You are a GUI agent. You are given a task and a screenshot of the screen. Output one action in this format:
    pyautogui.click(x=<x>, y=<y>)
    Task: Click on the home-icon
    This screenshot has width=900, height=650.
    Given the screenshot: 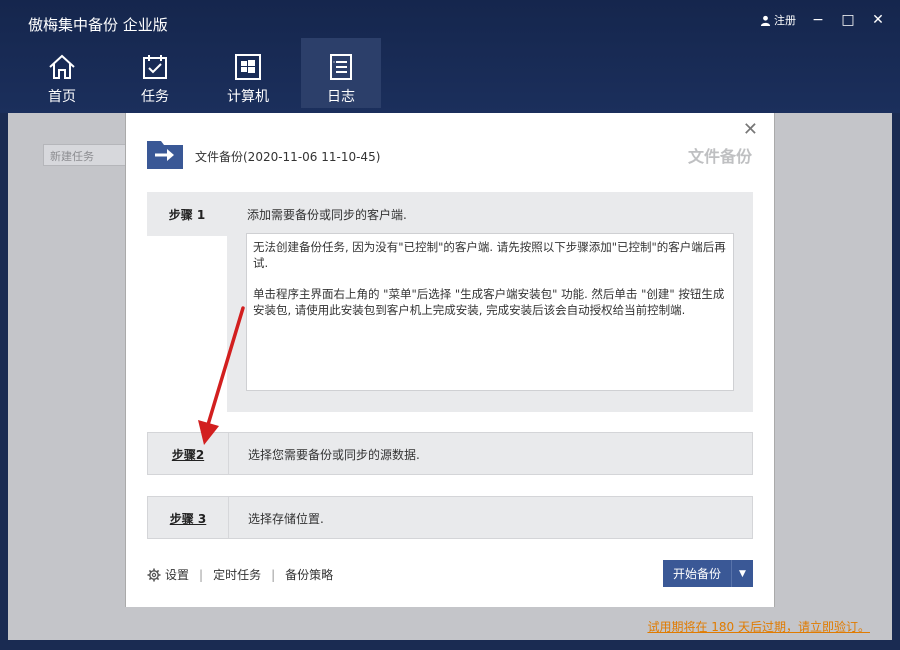 What is the action you would take?
    pyautogui.click(x=62, y=66)
    